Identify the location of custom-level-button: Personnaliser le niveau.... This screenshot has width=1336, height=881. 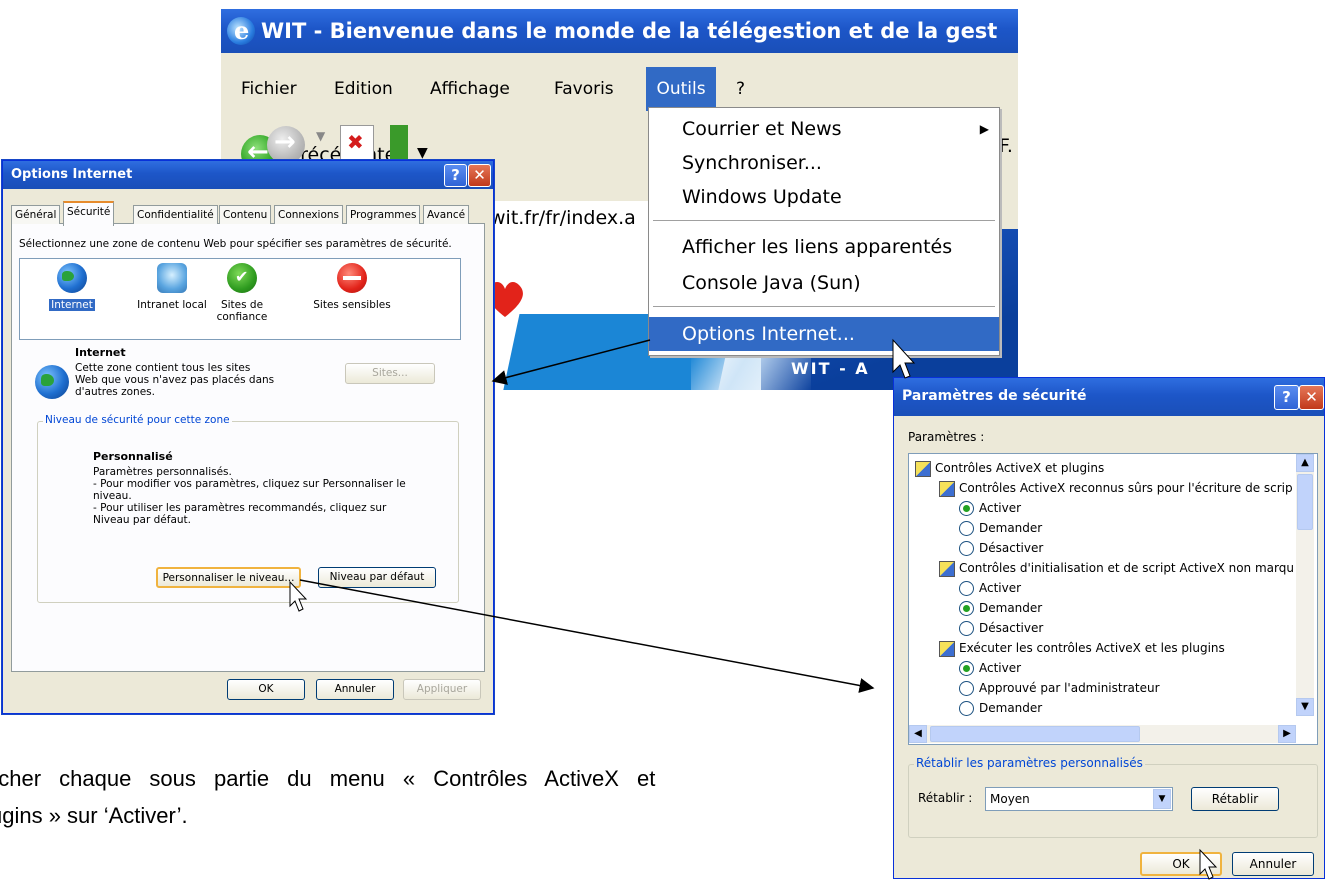
(228, 577).